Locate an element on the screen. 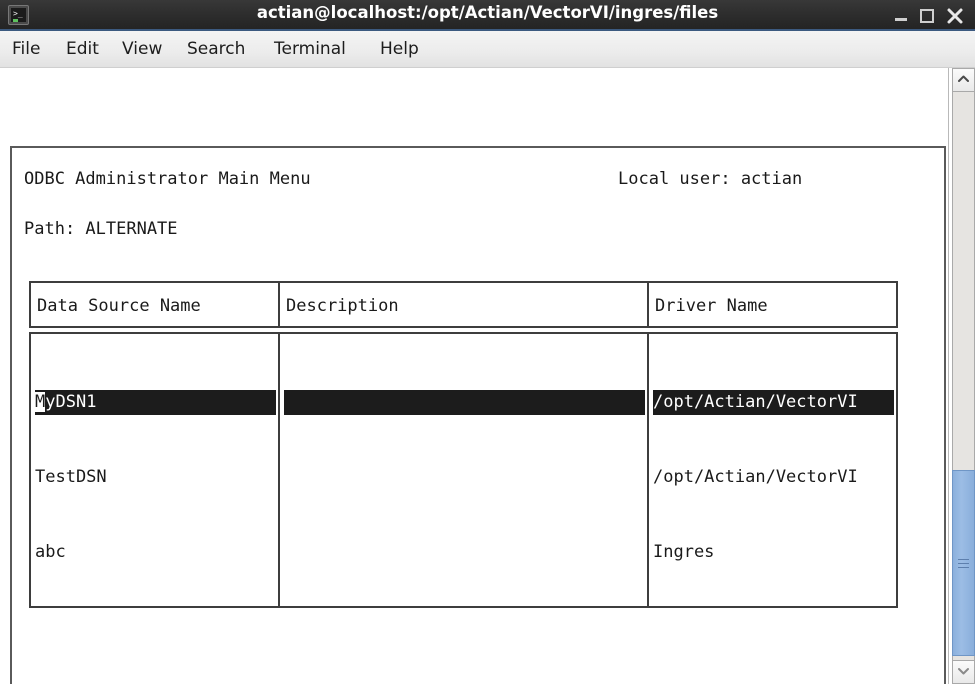 This screenshot has width=975, height=684. cell-data-source-name: yDSN1 is located at coordinates (71, 402).